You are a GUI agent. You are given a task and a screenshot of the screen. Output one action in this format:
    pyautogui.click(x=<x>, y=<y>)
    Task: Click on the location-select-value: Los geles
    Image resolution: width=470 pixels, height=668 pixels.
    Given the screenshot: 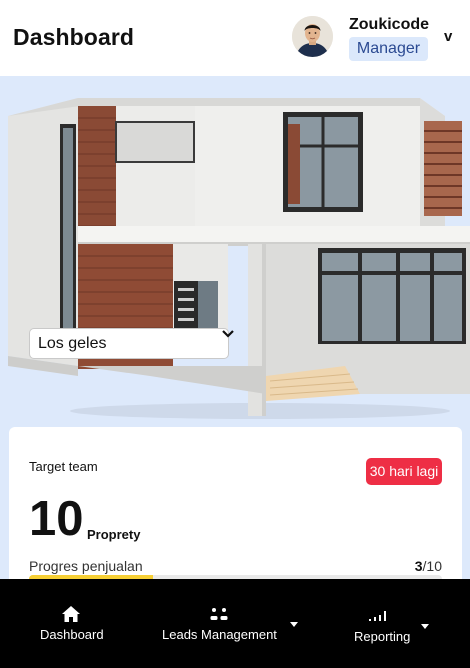 What is the action you would take?
    pyautogui.click(x=72, y=343)
    